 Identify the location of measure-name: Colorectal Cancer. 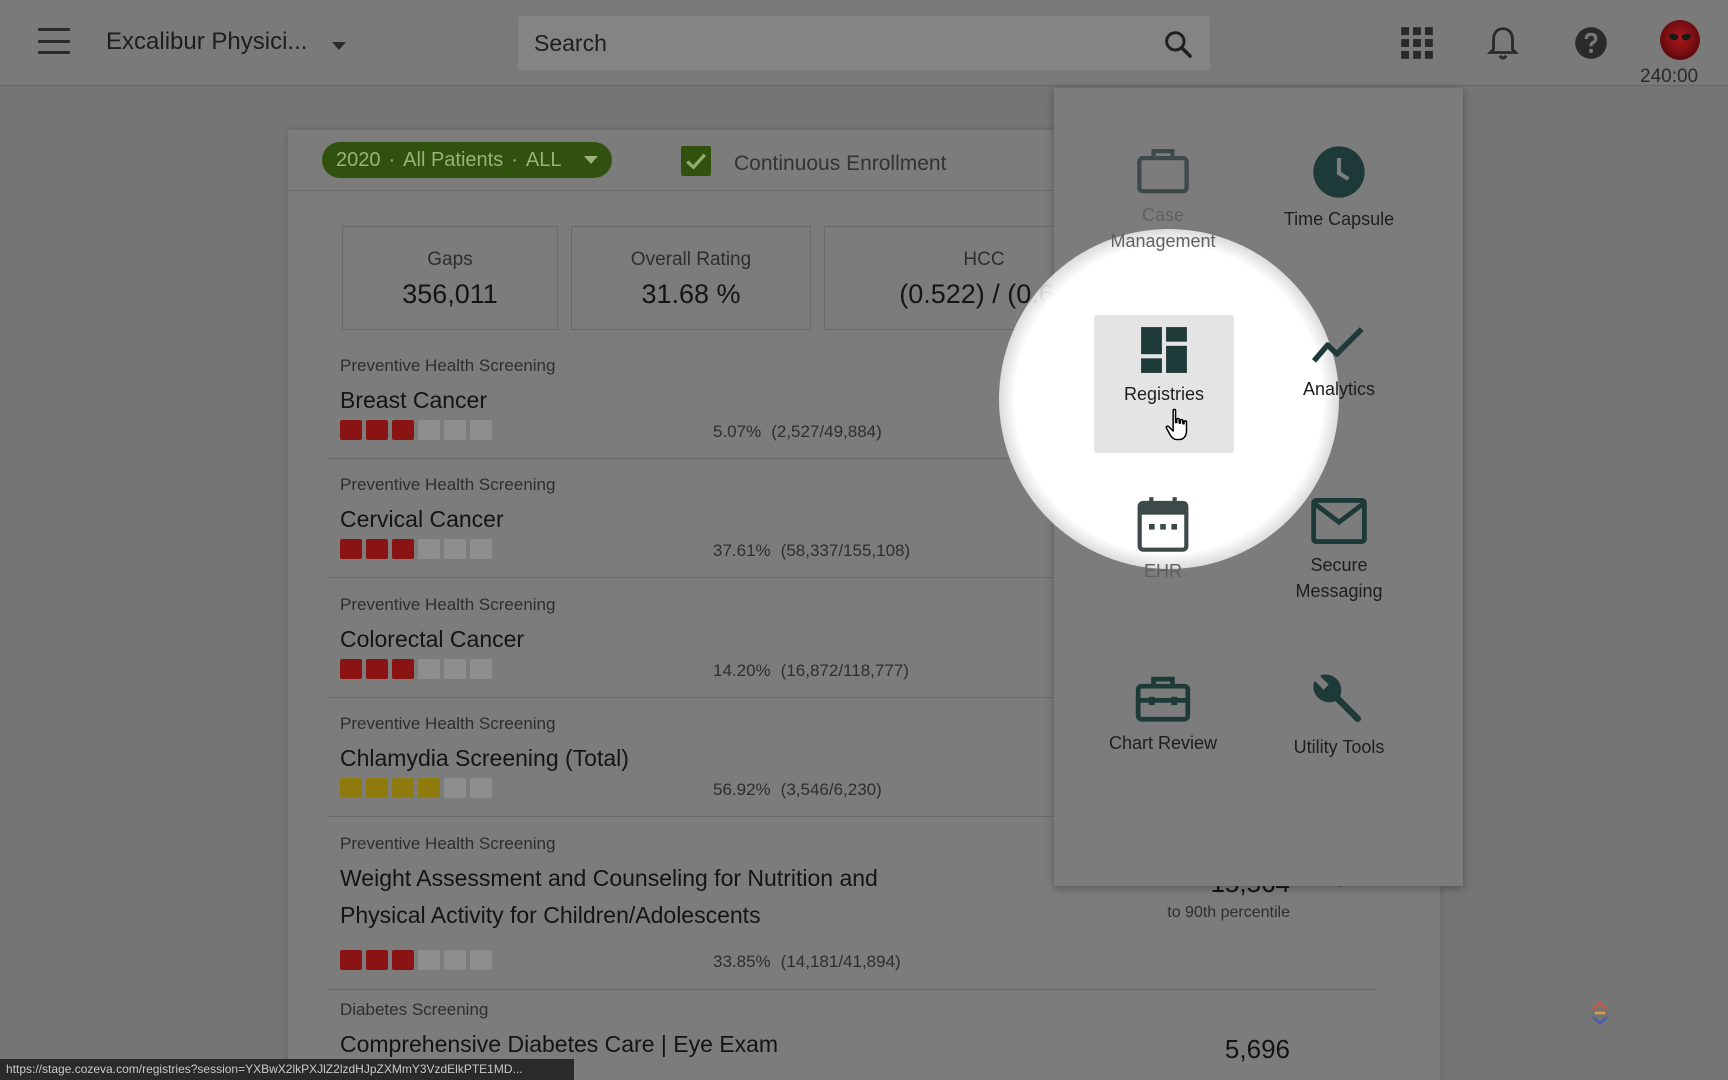
(432, 639).